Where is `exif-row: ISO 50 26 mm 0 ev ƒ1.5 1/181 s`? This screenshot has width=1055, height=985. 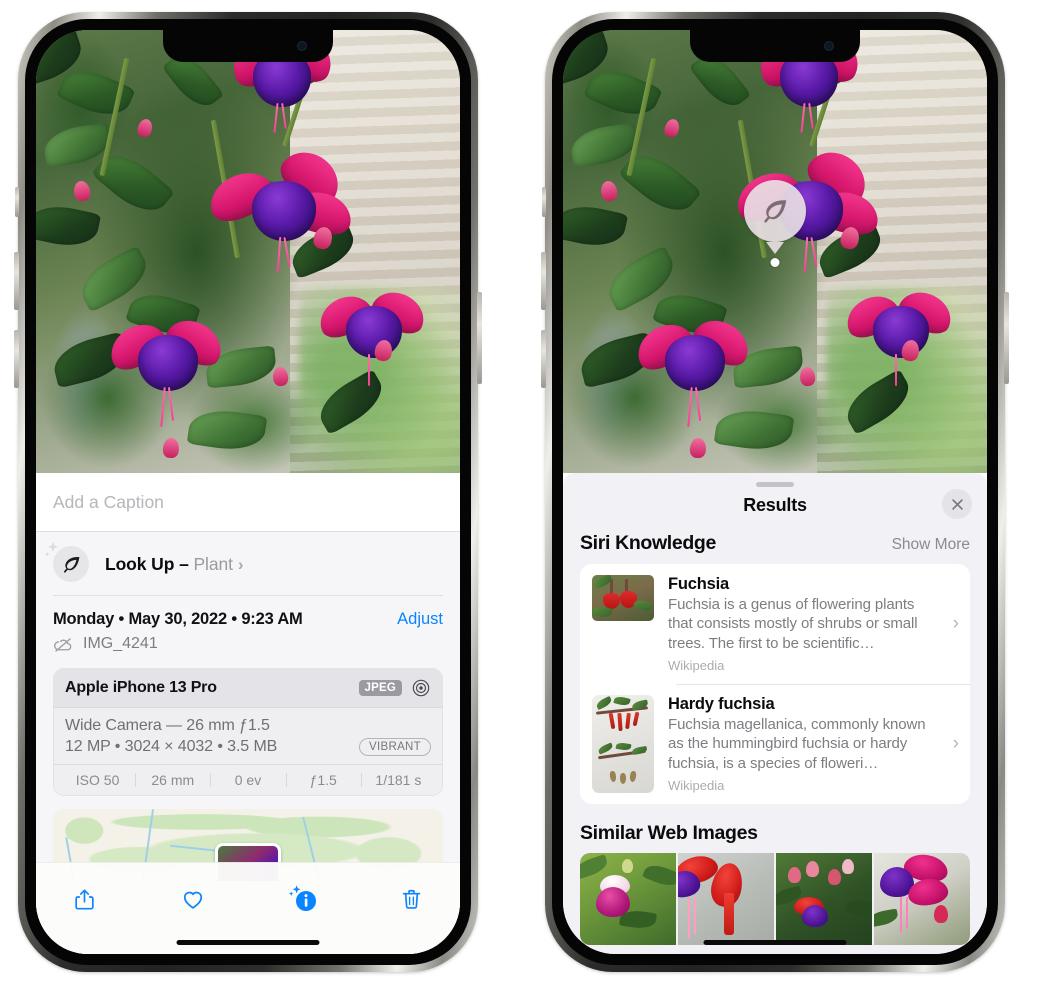 exif-row: ISO 50 26 mm 0 ev ƒ1.5 1/181 s is located at coordinates (248, 779).